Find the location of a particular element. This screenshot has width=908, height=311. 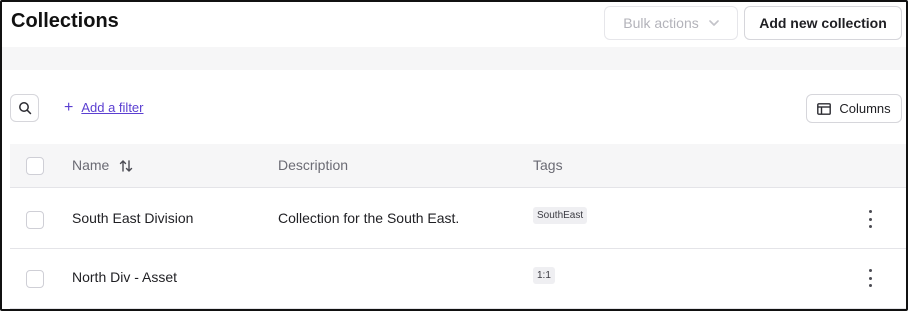

bulk-actions-button: Bulk actions is located at coordinates (671, 23).